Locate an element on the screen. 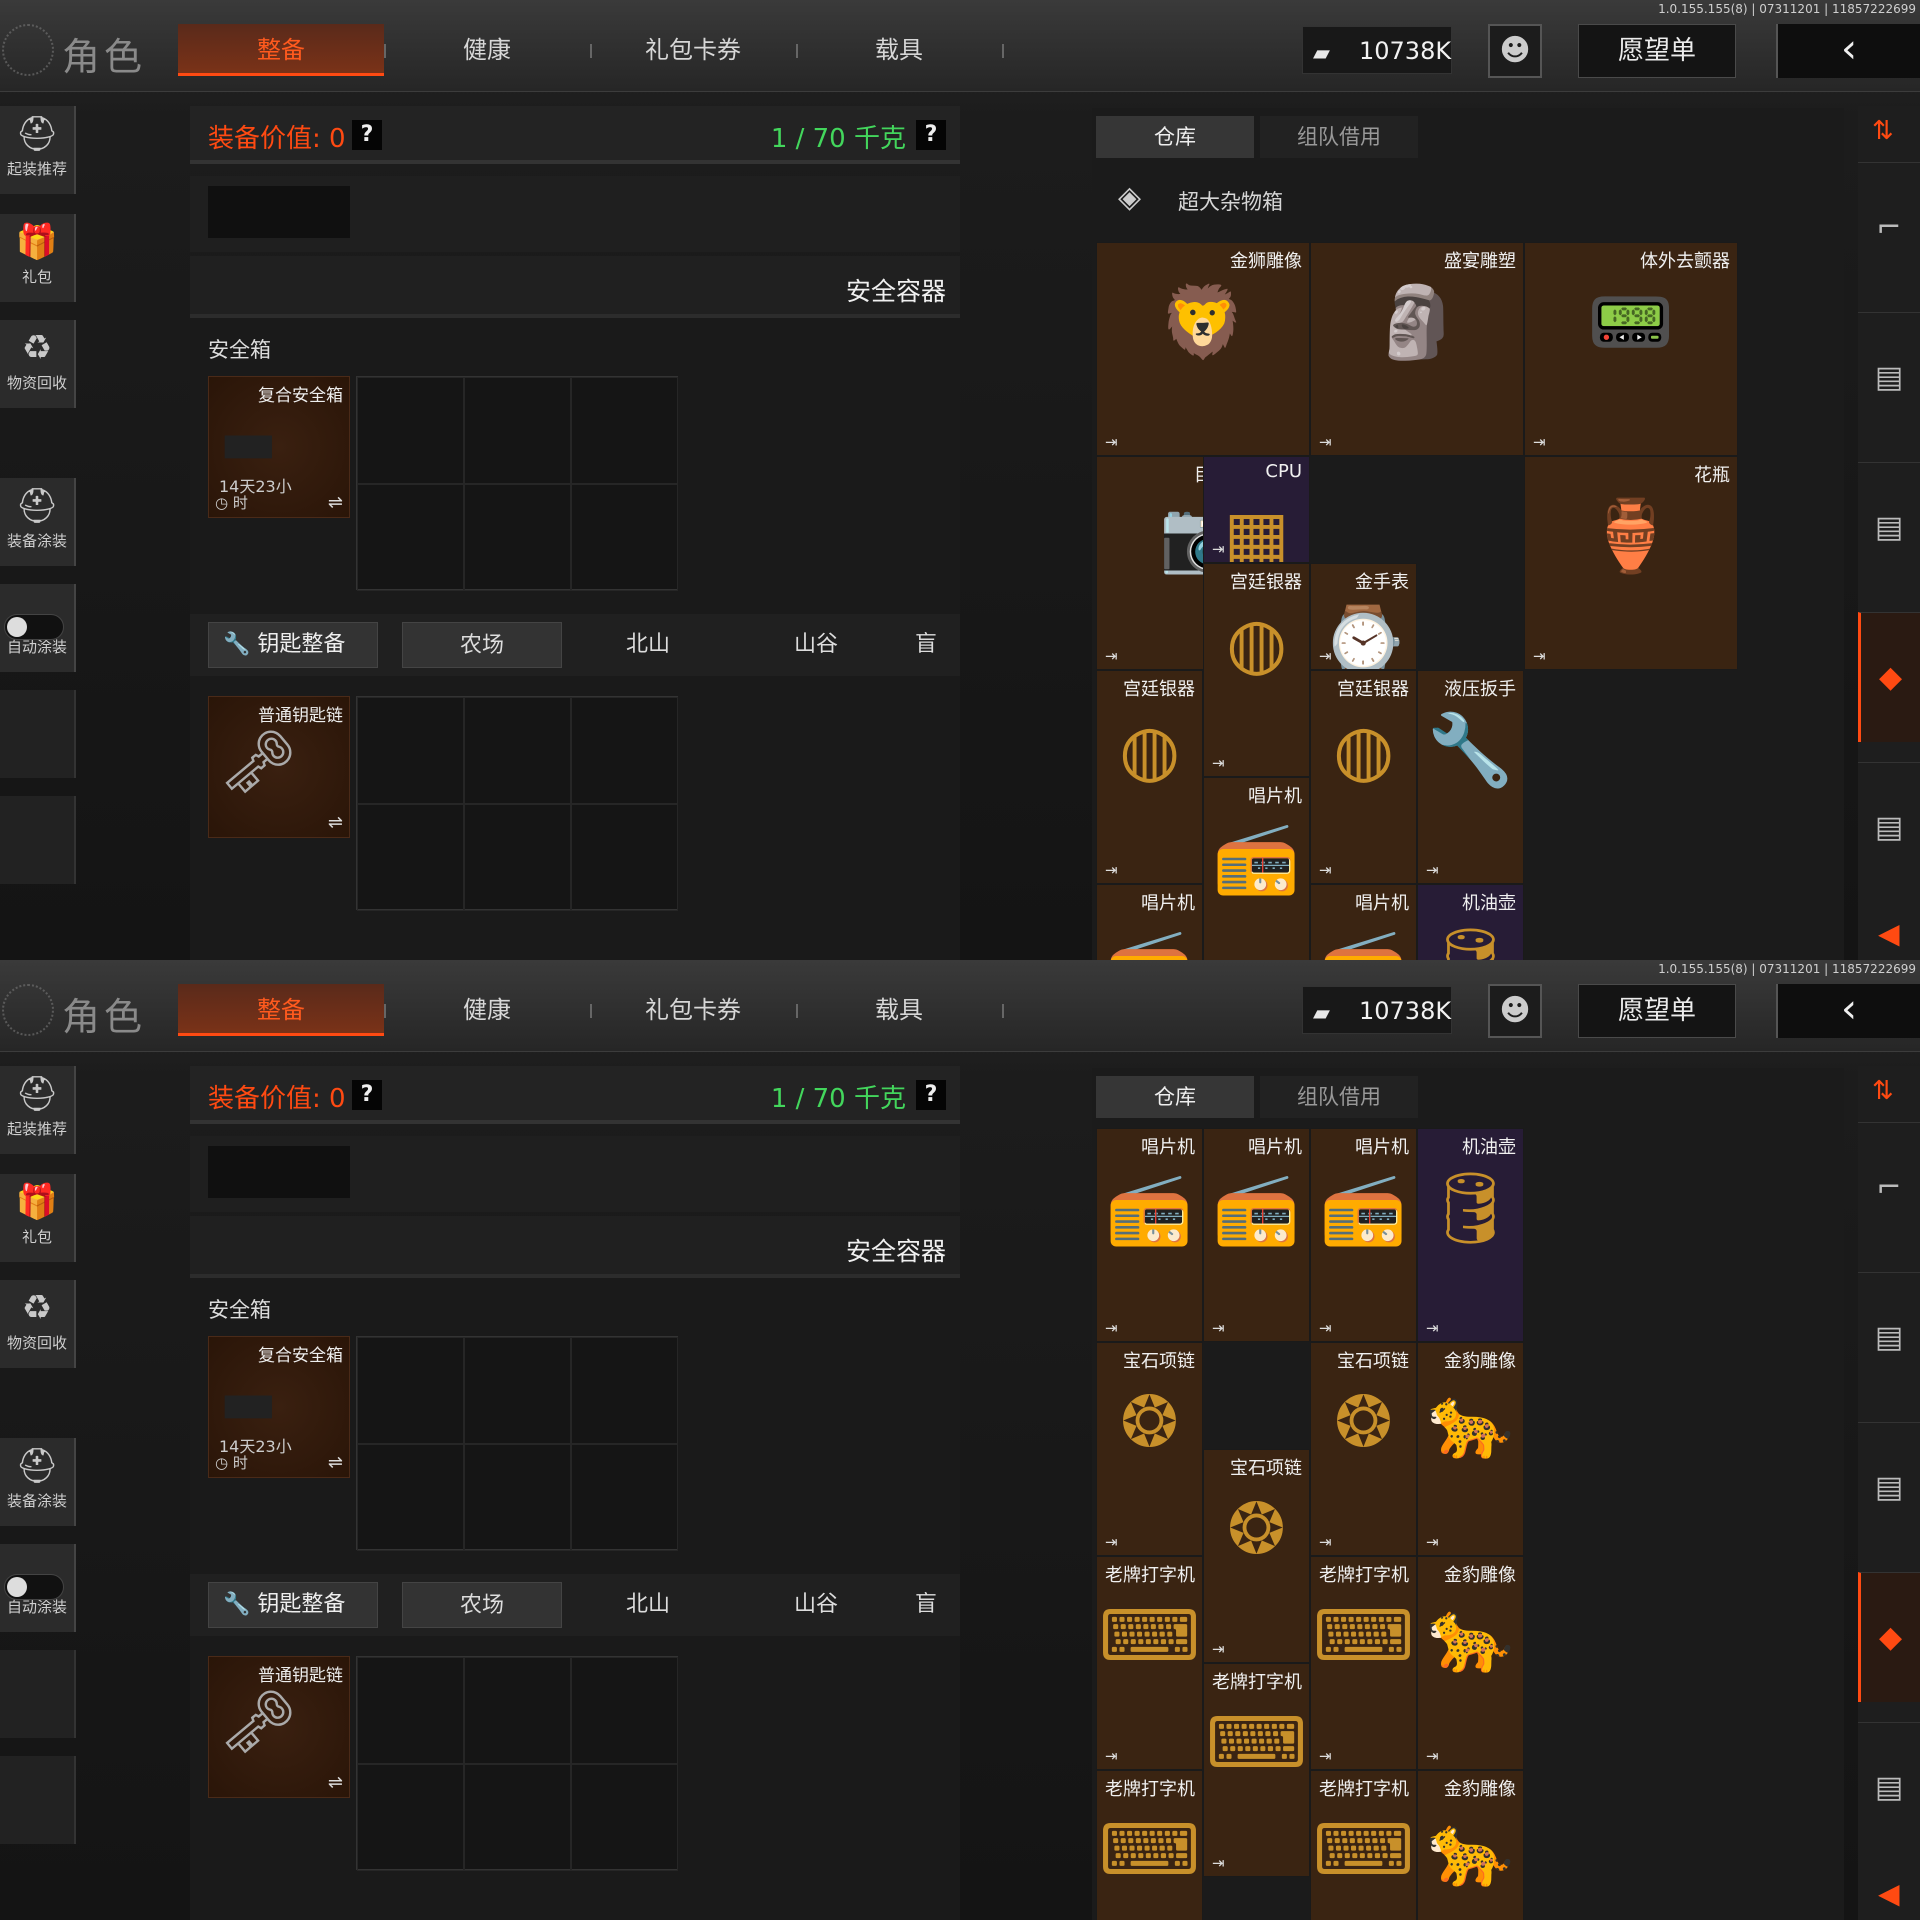 The height and width of the screenshot is (1920, 1920). tab-gift-coupons: 礼包卡券 is located at coordinates (693, 50).